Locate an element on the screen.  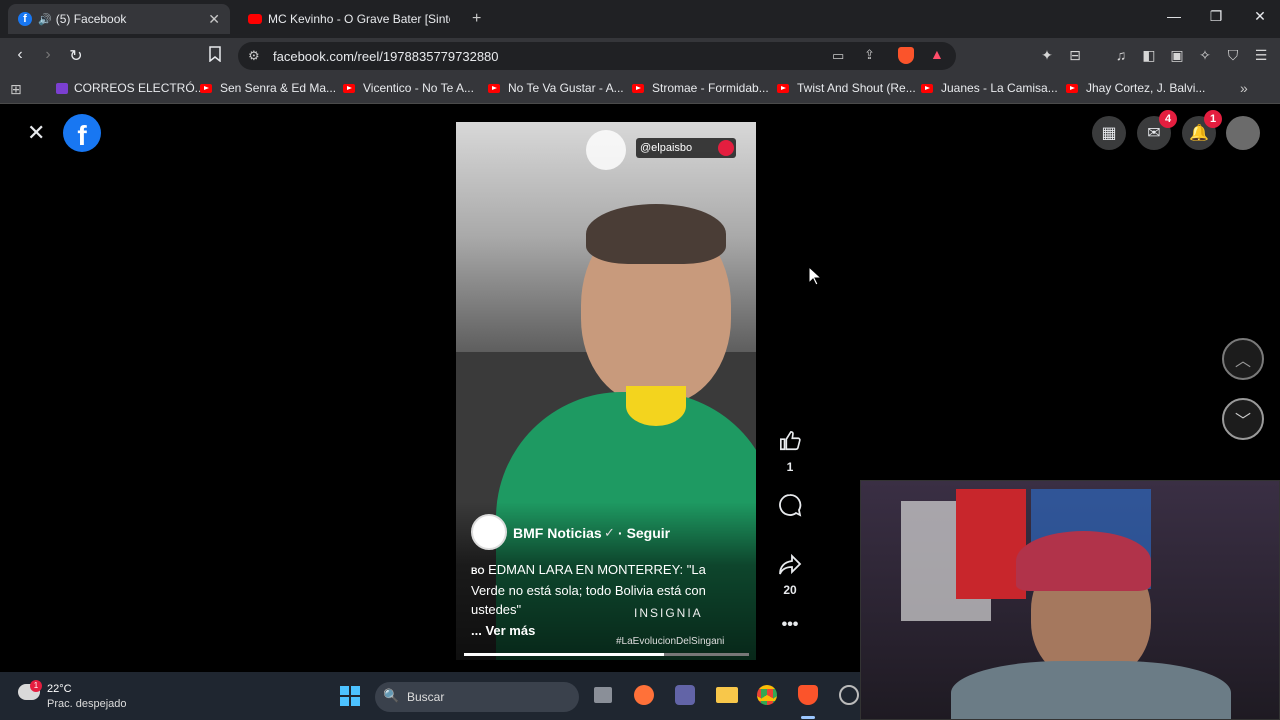
like-action: 1 is located at coordinates (790, 452).